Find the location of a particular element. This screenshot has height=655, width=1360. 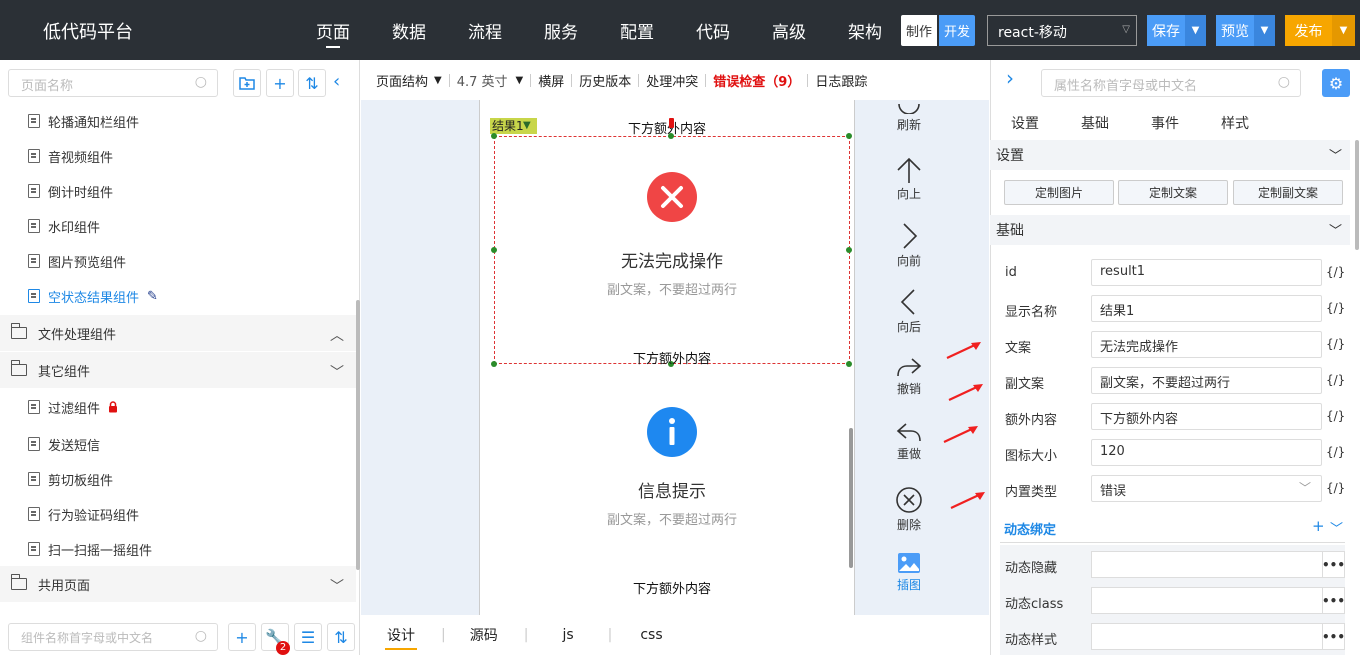

tab-css: css is located at coordinates (651, 635).